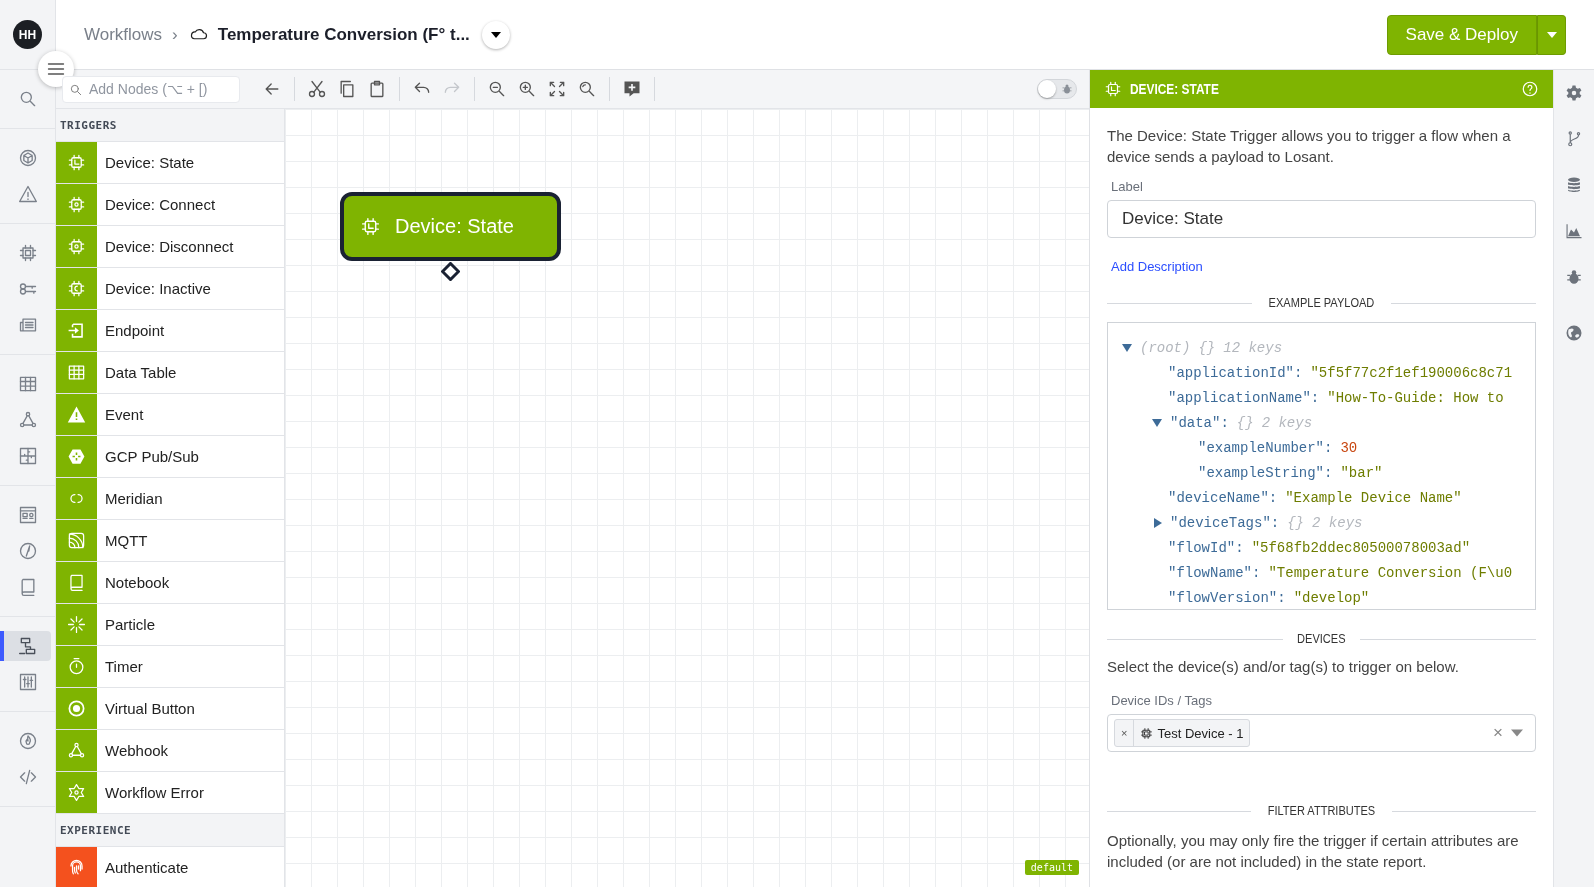 This screenshot has height=887, width=1594. I want to click on compass-icon, so click(27, 551).